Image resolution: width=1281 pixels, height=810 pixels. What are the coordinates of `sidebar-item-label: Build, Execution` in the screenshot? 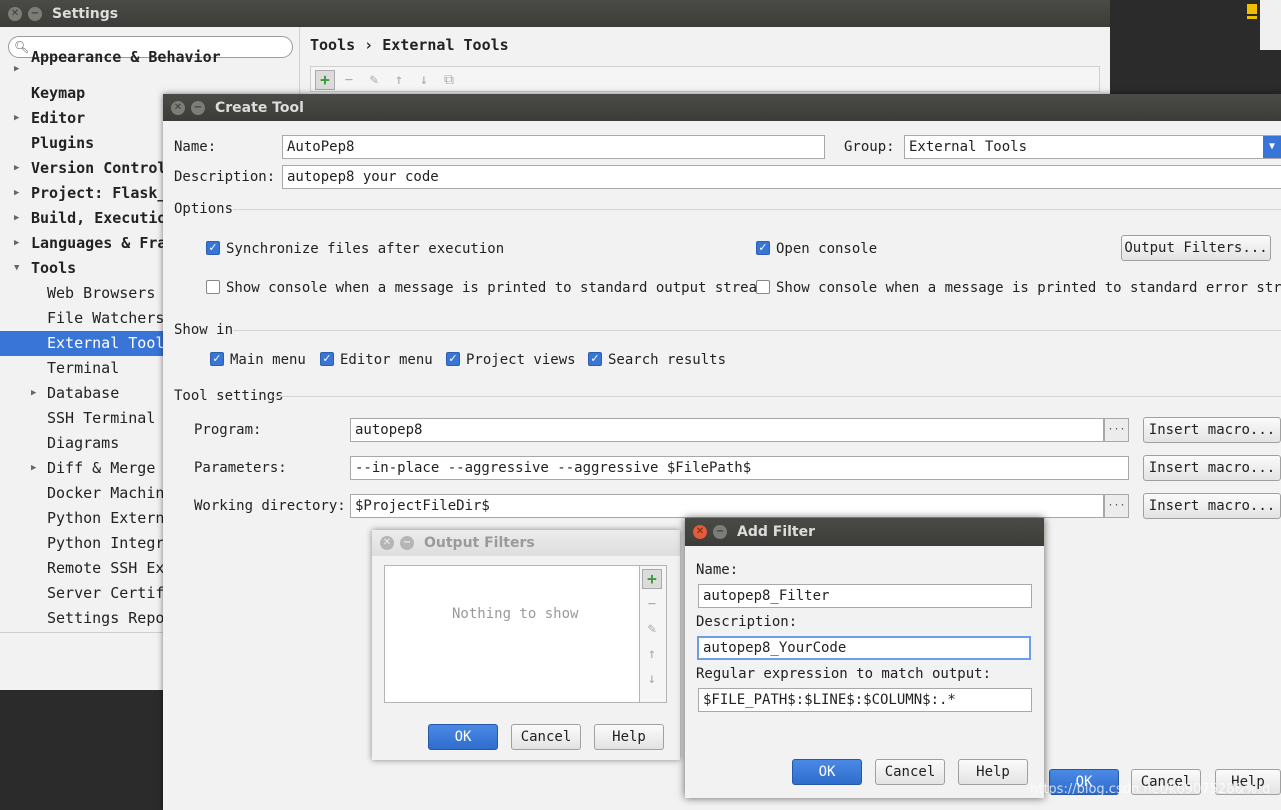 It's located at (103, 218).